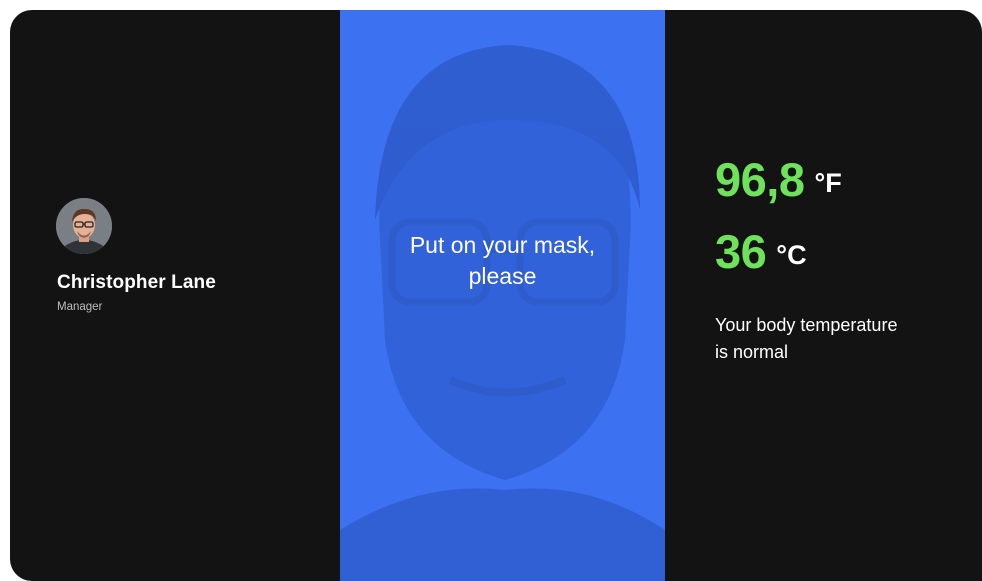 The height and width of the screenshot is (581, 982). Describe the element at coordinates (502, 276) in the screenshot. I see `mask-prompt-line-2: please` at that location.